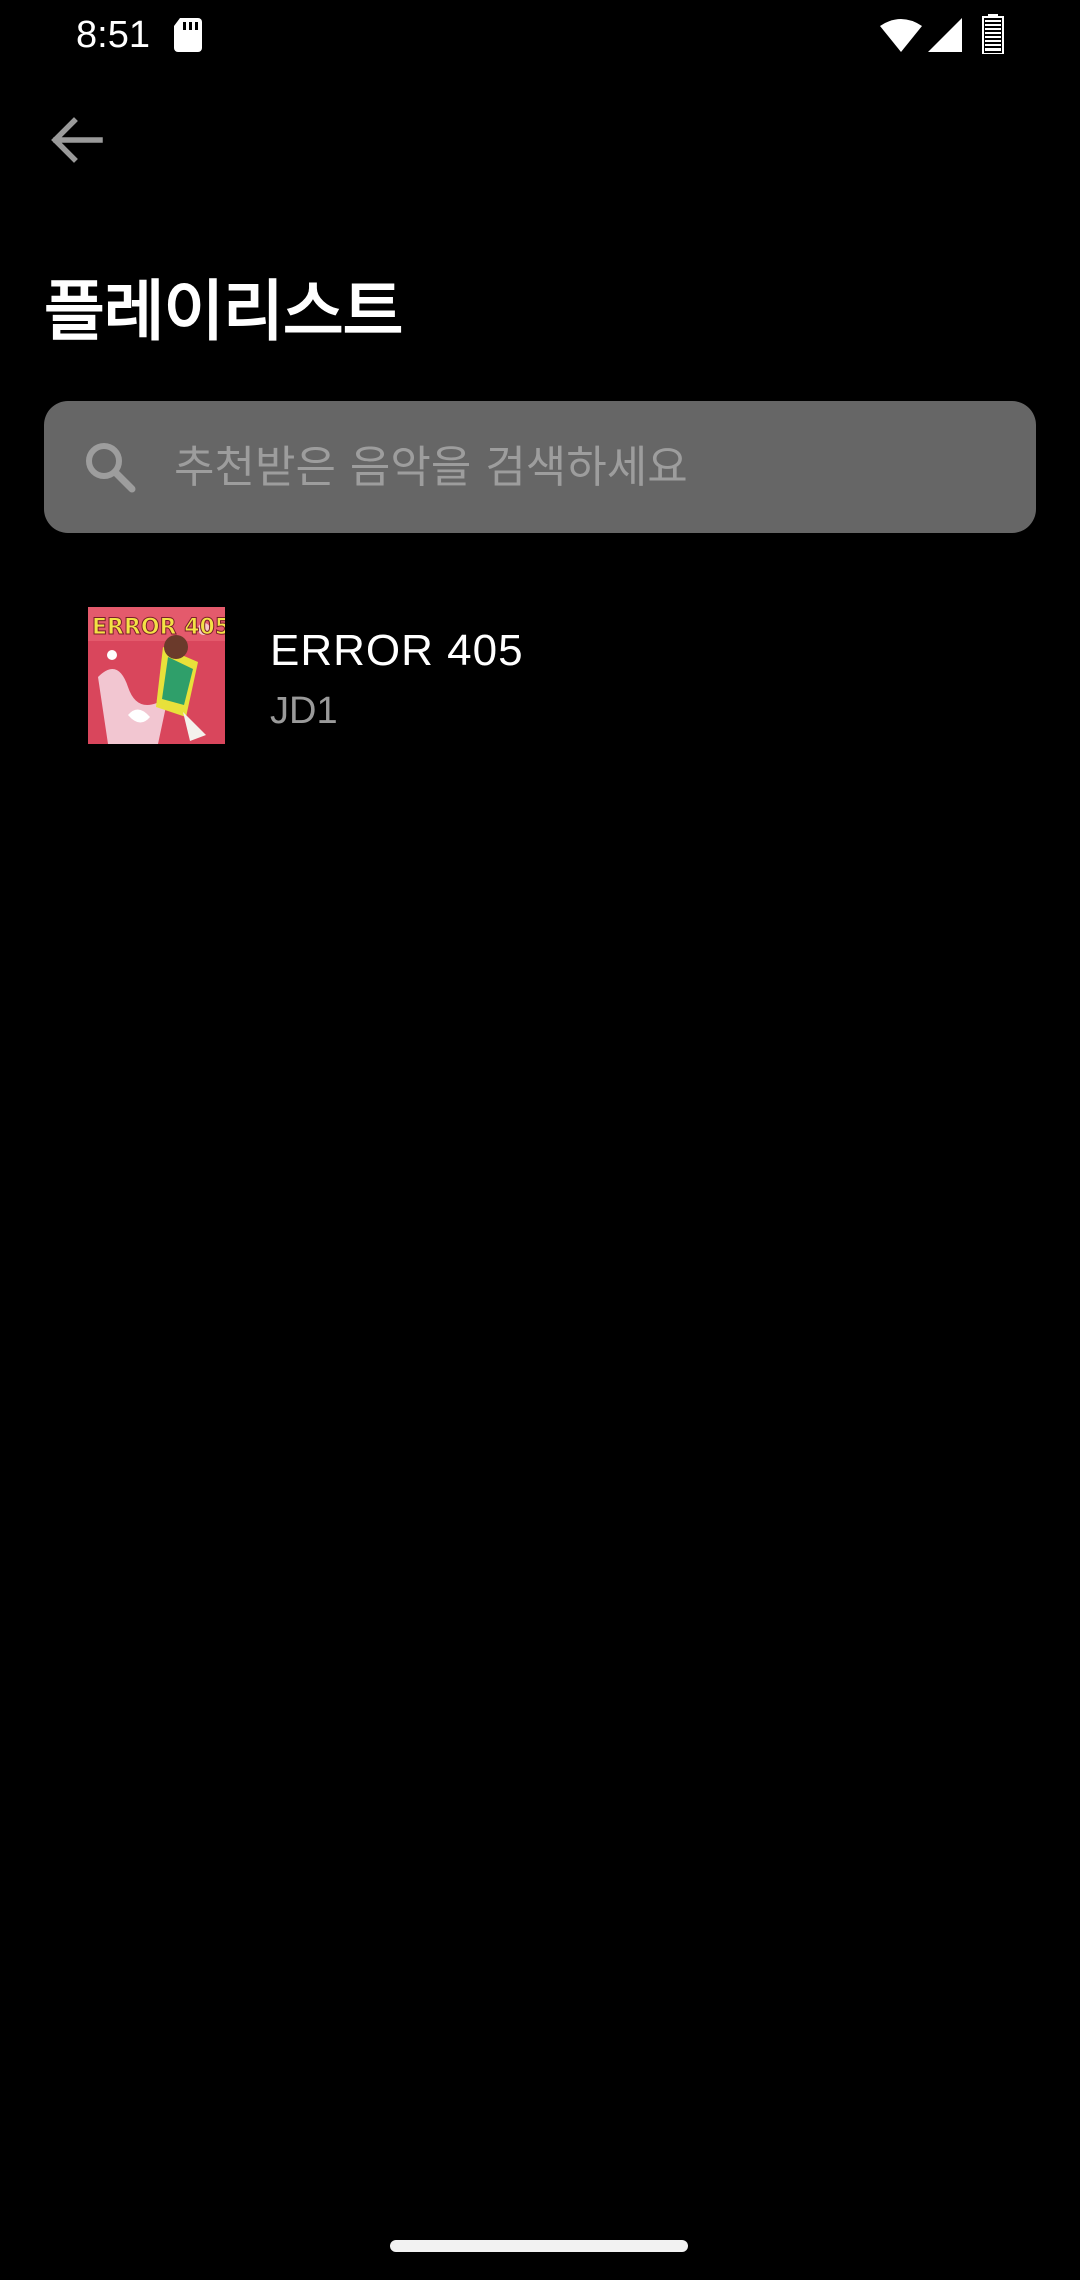 Image resolution: width=1080 pixels, height=2280 pixels. I want to click on track-title: ERROR 405, so click(397, 650).